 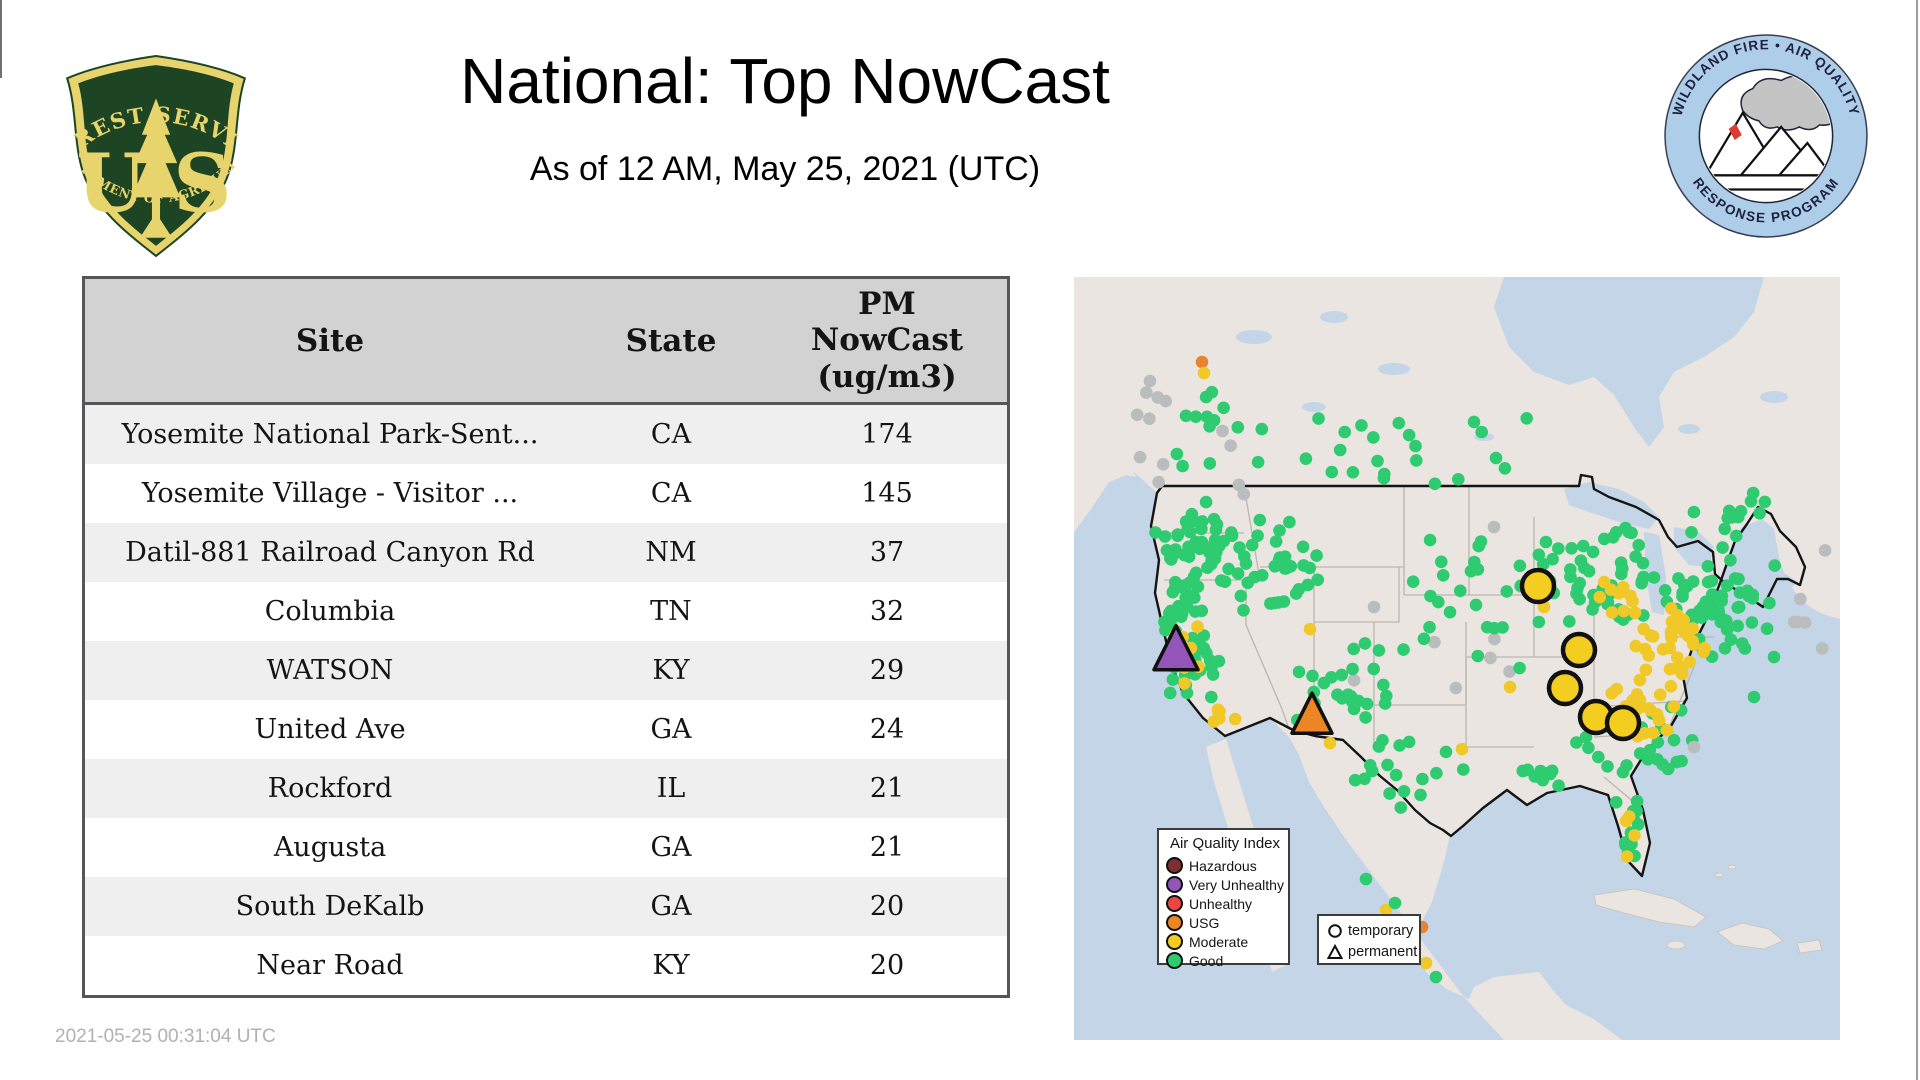 I want to click on value-cell: 174, so click(x=888, y=433).